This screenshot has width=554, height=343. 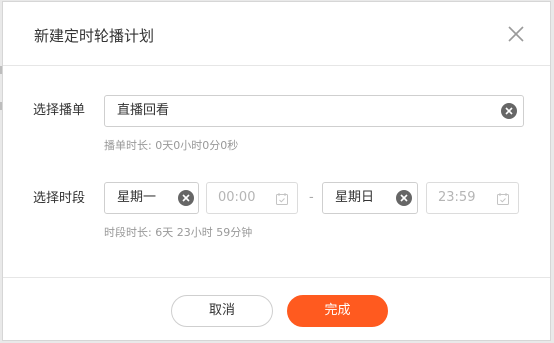 I want to click on start-day-select: 星期一, so click(x=151, y=198).